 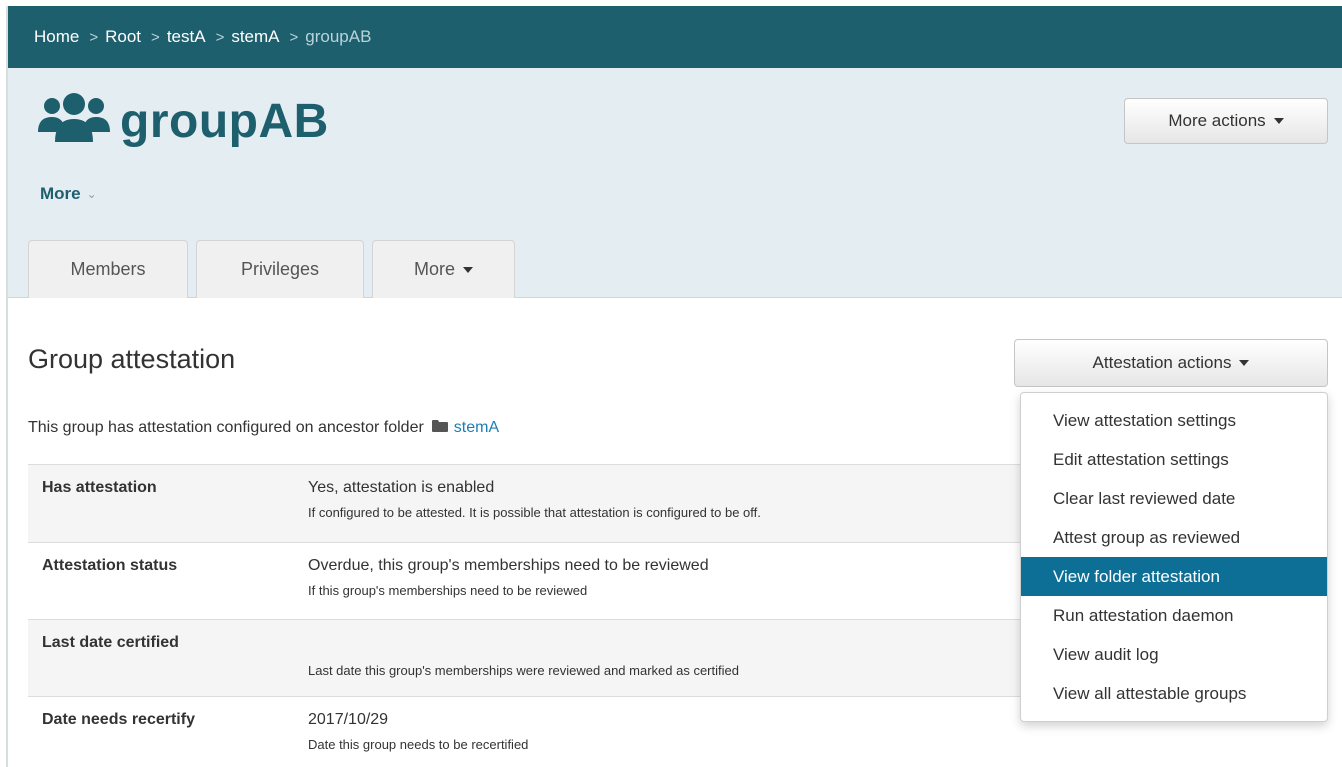 I want to click on menu-item-edit-attestation-settings: Edit attestation settings, so click(x=1174, y=459).